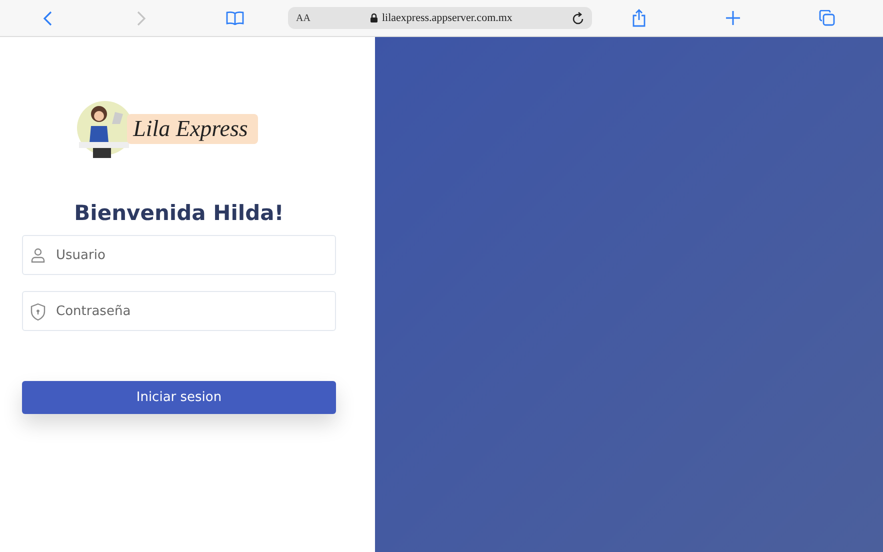  I want to click on url-text: lilaexpress.appserver.com.mx, so click(447, 18).